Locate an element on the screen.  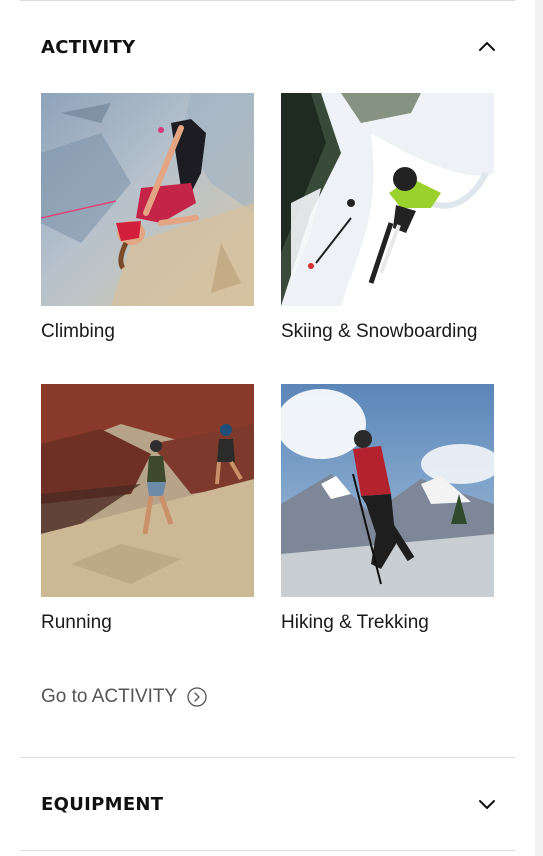
circle-arrow-right-icon is located at coordinates (197, 697).